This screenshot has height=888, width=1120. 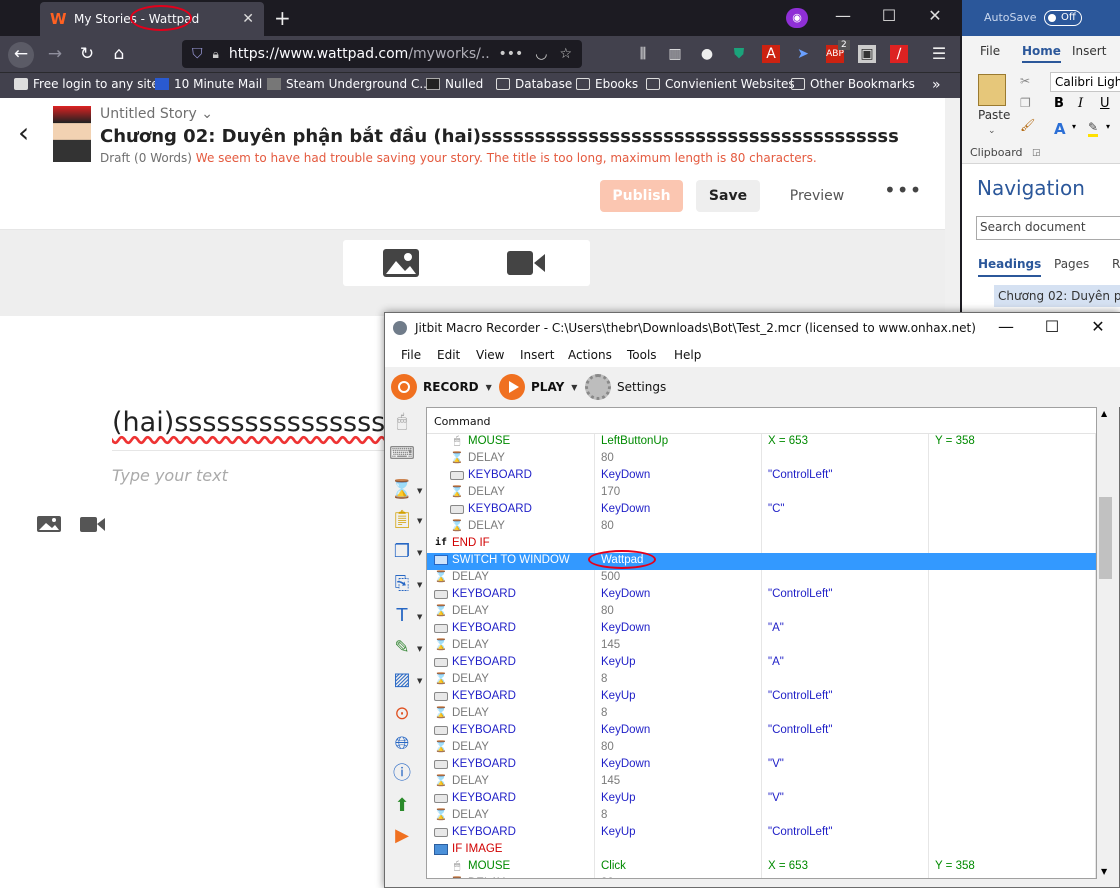 What do you see at coordinates (156, 114) in the screenshot?
I see `story-name-dropdown: Untitled Story ⌄` at bounding box center [156, 114].